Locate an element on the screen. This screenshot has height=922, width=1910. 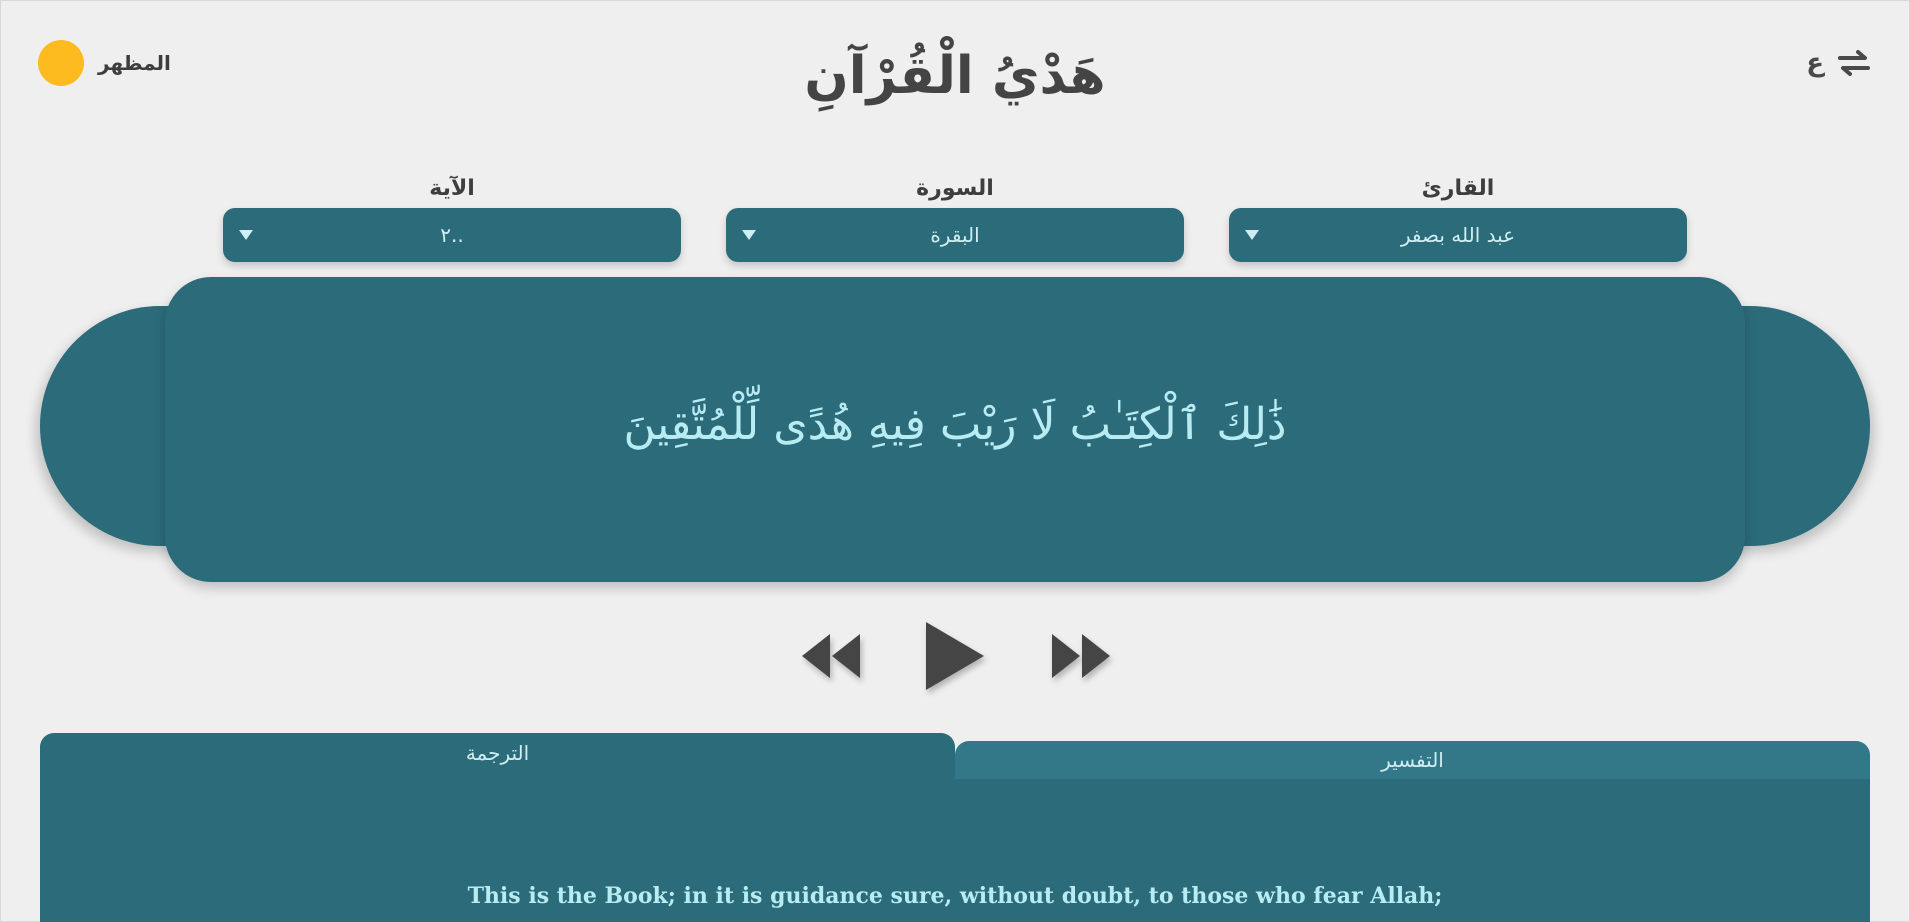
tab-translation-label: الترجمة is located at coordinates (497, 753).